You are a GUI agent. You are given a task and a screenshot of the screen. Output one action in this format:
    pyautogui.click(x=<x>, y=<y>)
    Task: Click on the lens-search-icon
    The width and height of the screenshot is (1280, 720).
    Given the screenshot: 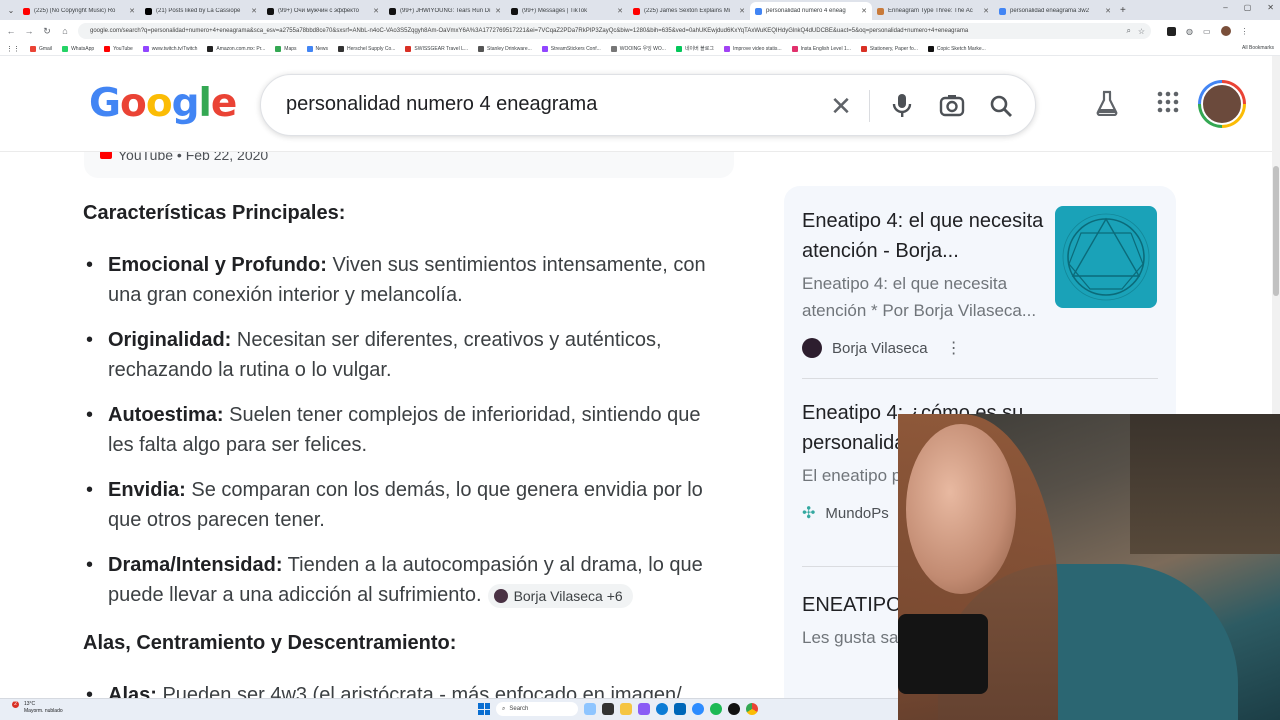 What is the action you would take?
    pyautogui.click(x=952, y=106)
    